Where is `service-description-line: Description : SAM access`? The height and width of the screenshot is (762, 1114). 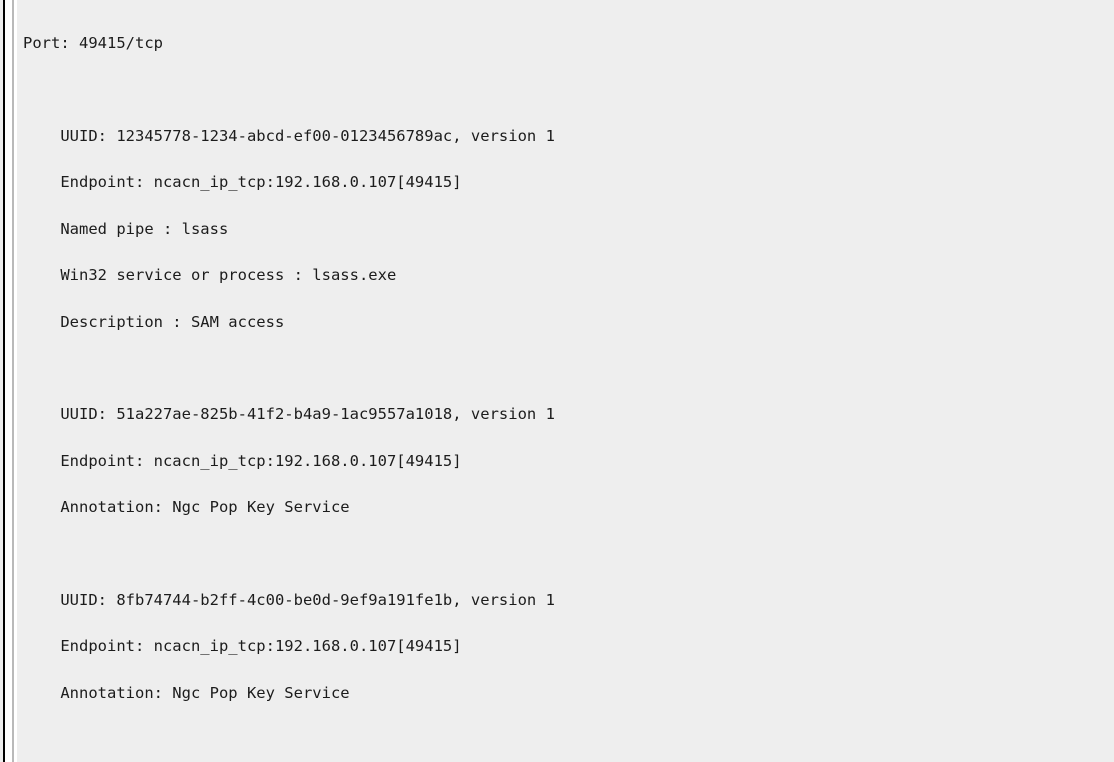
service-description-line: Description : SAM access is located at coordinates (154, 321).